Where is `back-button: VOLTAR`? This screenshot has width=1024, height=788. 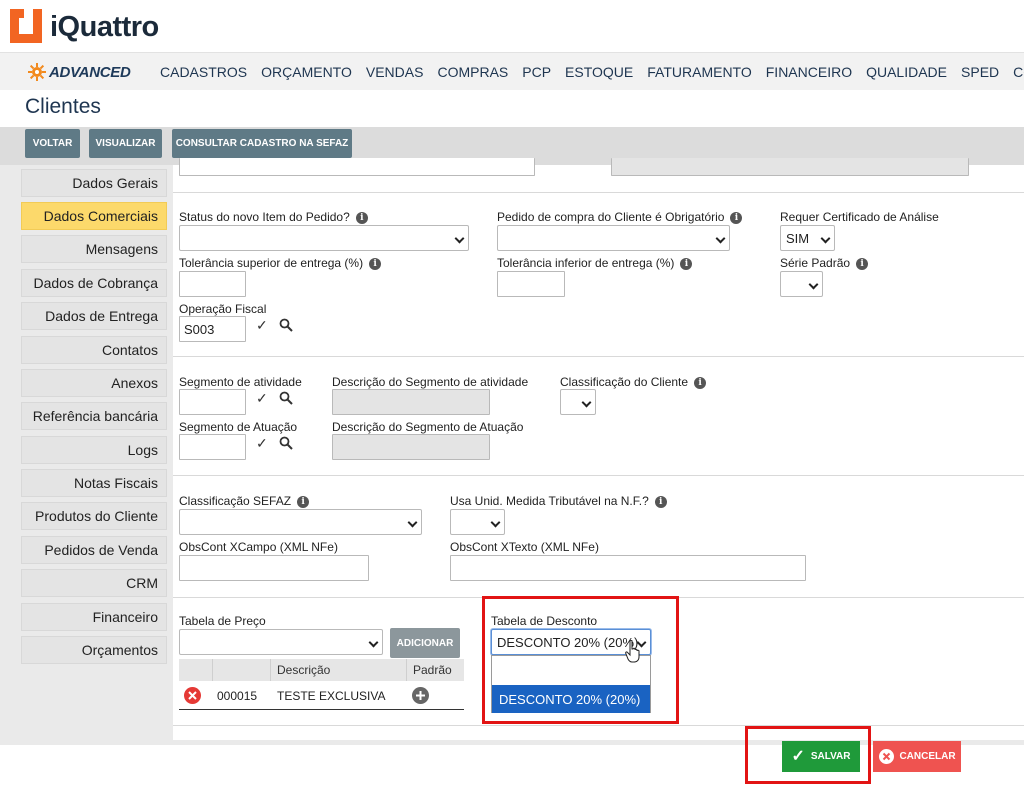
back-button: VOLTAR is located at coordinates (52, 143).